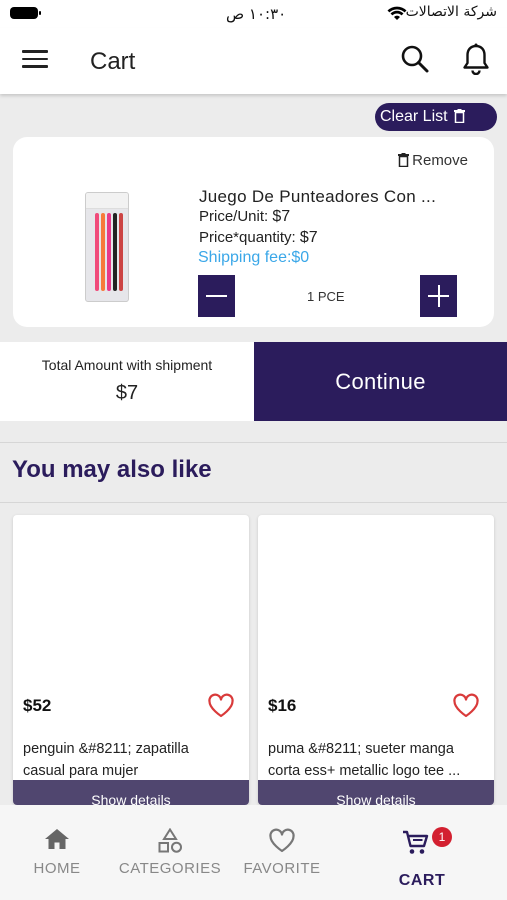 Image resolution: width=507 pixels, height=900 pixels. What do you see at coordinates (442, 837) in the screenshot?
I see `cart-badge: 1` at bounding box center [442, 837].